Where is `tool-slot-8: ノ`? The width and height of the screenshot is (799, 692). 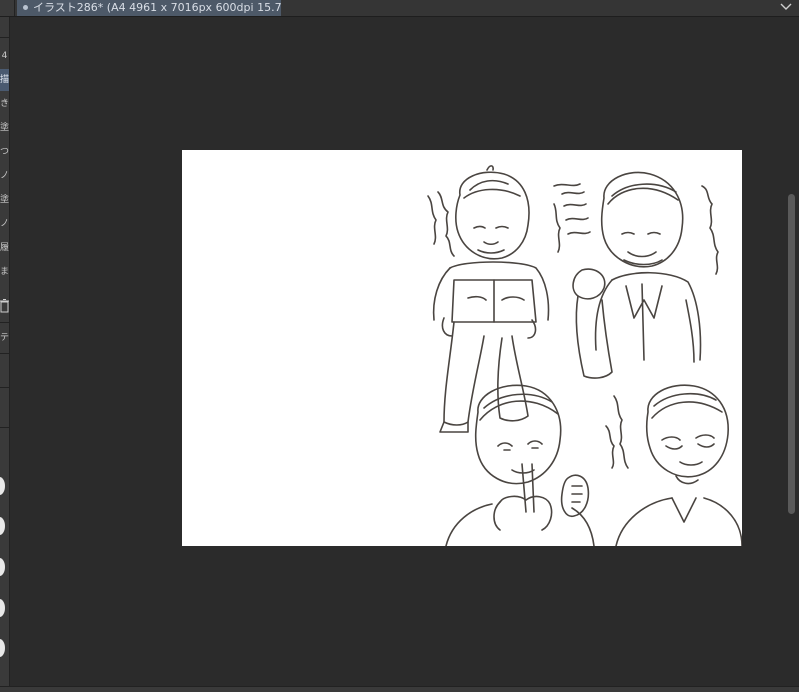 tool-slot-8: ノ is located at coordinates (4, 224).